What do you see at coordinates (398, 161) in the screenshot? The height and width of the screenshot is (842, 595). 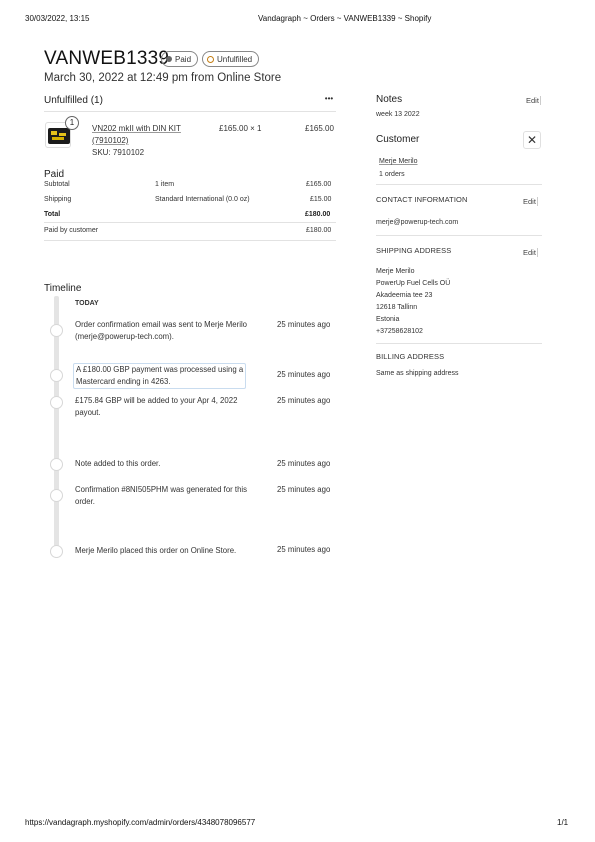 I see `customer-name-link: Merje Merilo` at bounding box center [398, 161].